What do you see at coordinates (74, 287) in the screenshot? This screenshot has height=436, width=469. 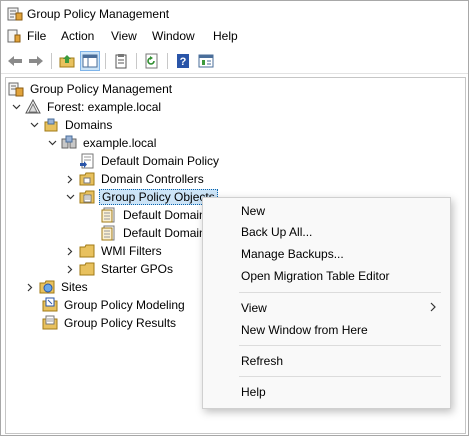 I see `tree-label: Sites` at bounding box center [74, 287].